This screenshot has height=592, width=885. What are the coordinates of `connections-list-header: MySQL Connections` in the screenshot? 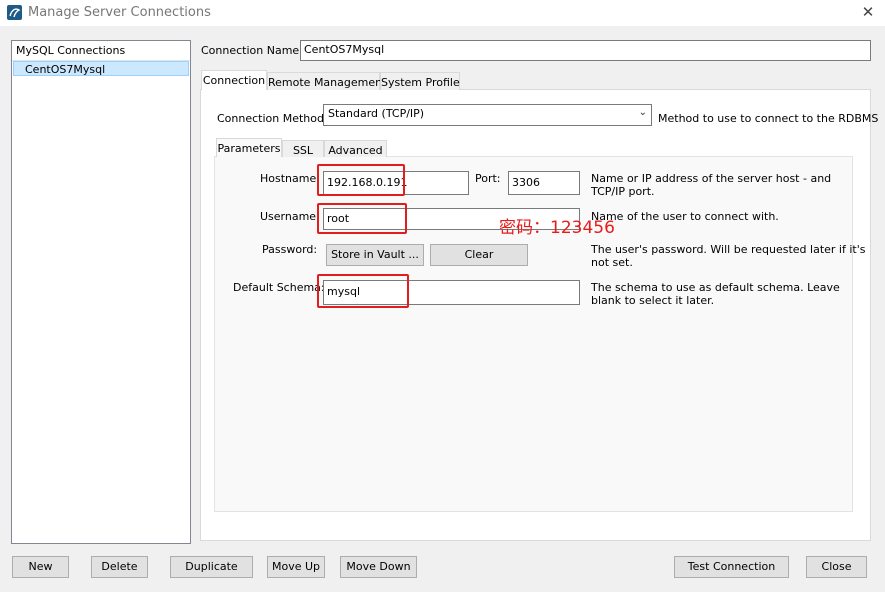 It's located at (71, 50).